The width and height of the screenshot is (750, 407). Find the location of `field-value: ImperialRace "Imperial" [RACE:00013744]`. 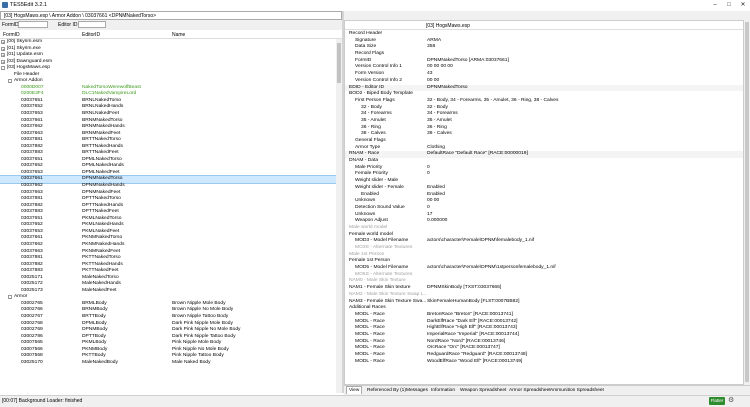

field-value: ImperialRace "Imperial" [RACE:00013744] is located at coordinates (473, 334).